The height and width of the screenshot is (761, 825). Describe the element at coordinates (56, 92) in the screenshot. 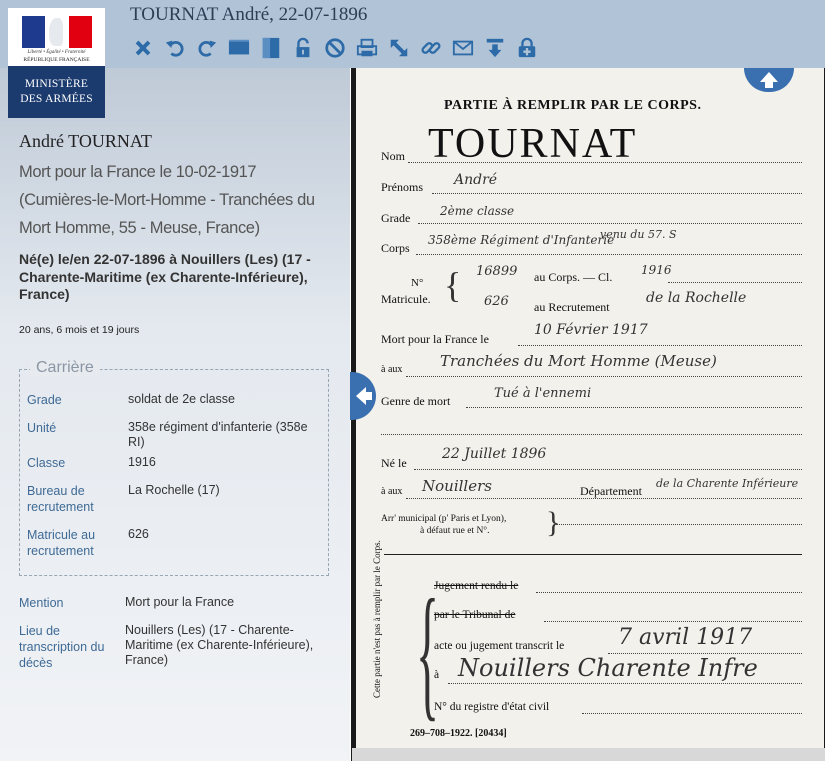

I see `ministry-logo: MINISTÈRE DES ARMÉES` at that location.